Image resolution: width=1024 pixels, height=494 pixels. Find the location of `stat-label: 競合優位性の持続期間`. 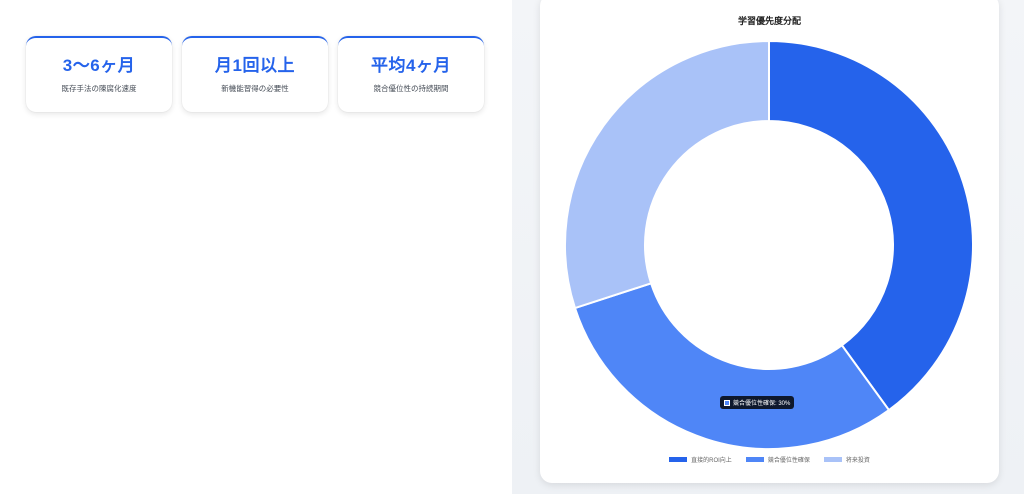

stat-label: 競合優位性の持続期間 is located at coordinates (411, 88).